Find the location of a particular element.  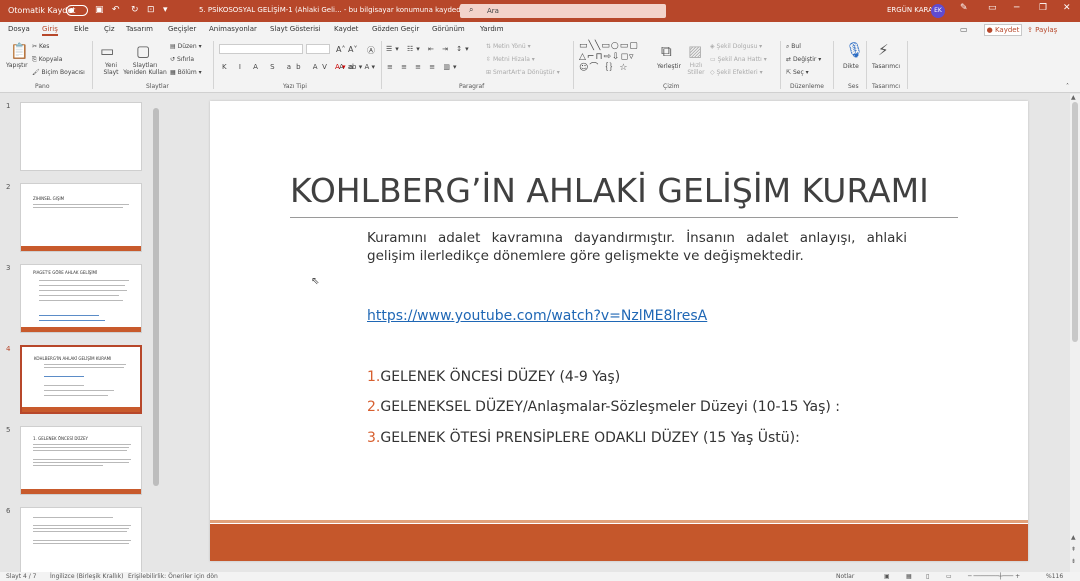

slide-scrollbar: ▲ ▲ ⇞ ⇟ is located at coordinates (1075, 333).